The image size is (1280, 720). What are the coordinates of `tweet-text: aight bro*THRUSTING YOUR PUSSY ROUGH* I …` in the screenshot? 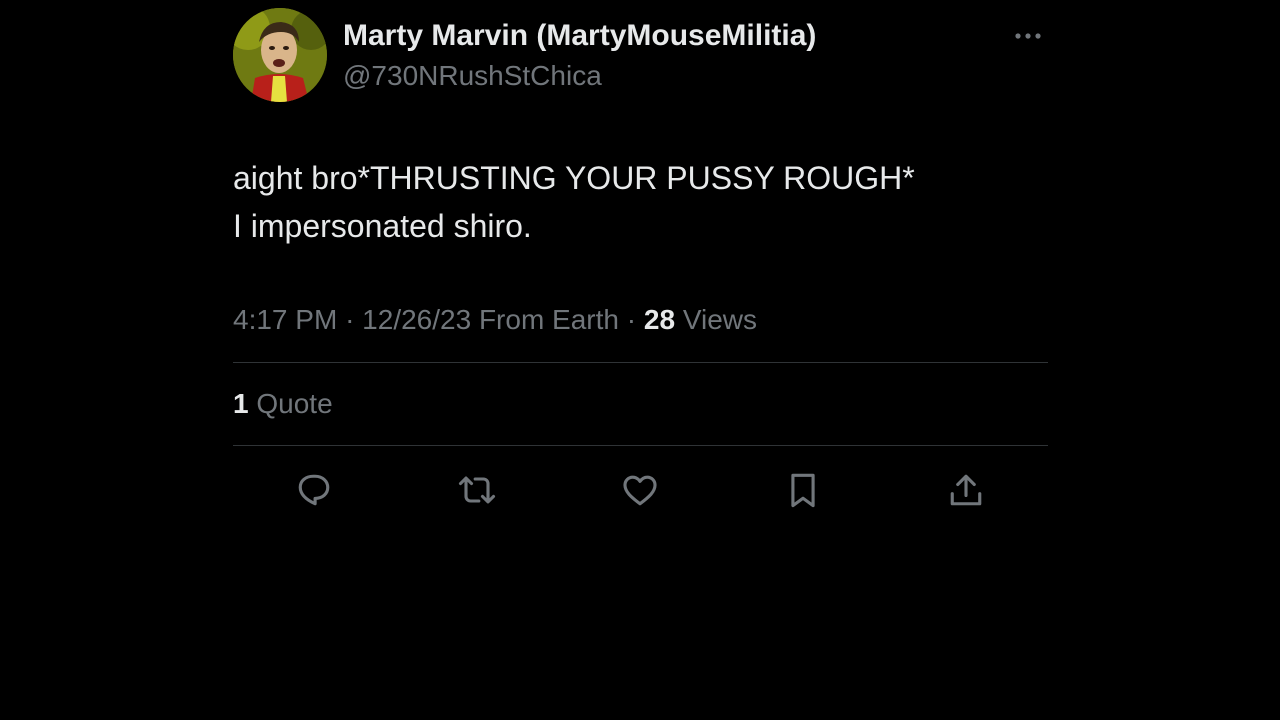 It's located at (574, 202).